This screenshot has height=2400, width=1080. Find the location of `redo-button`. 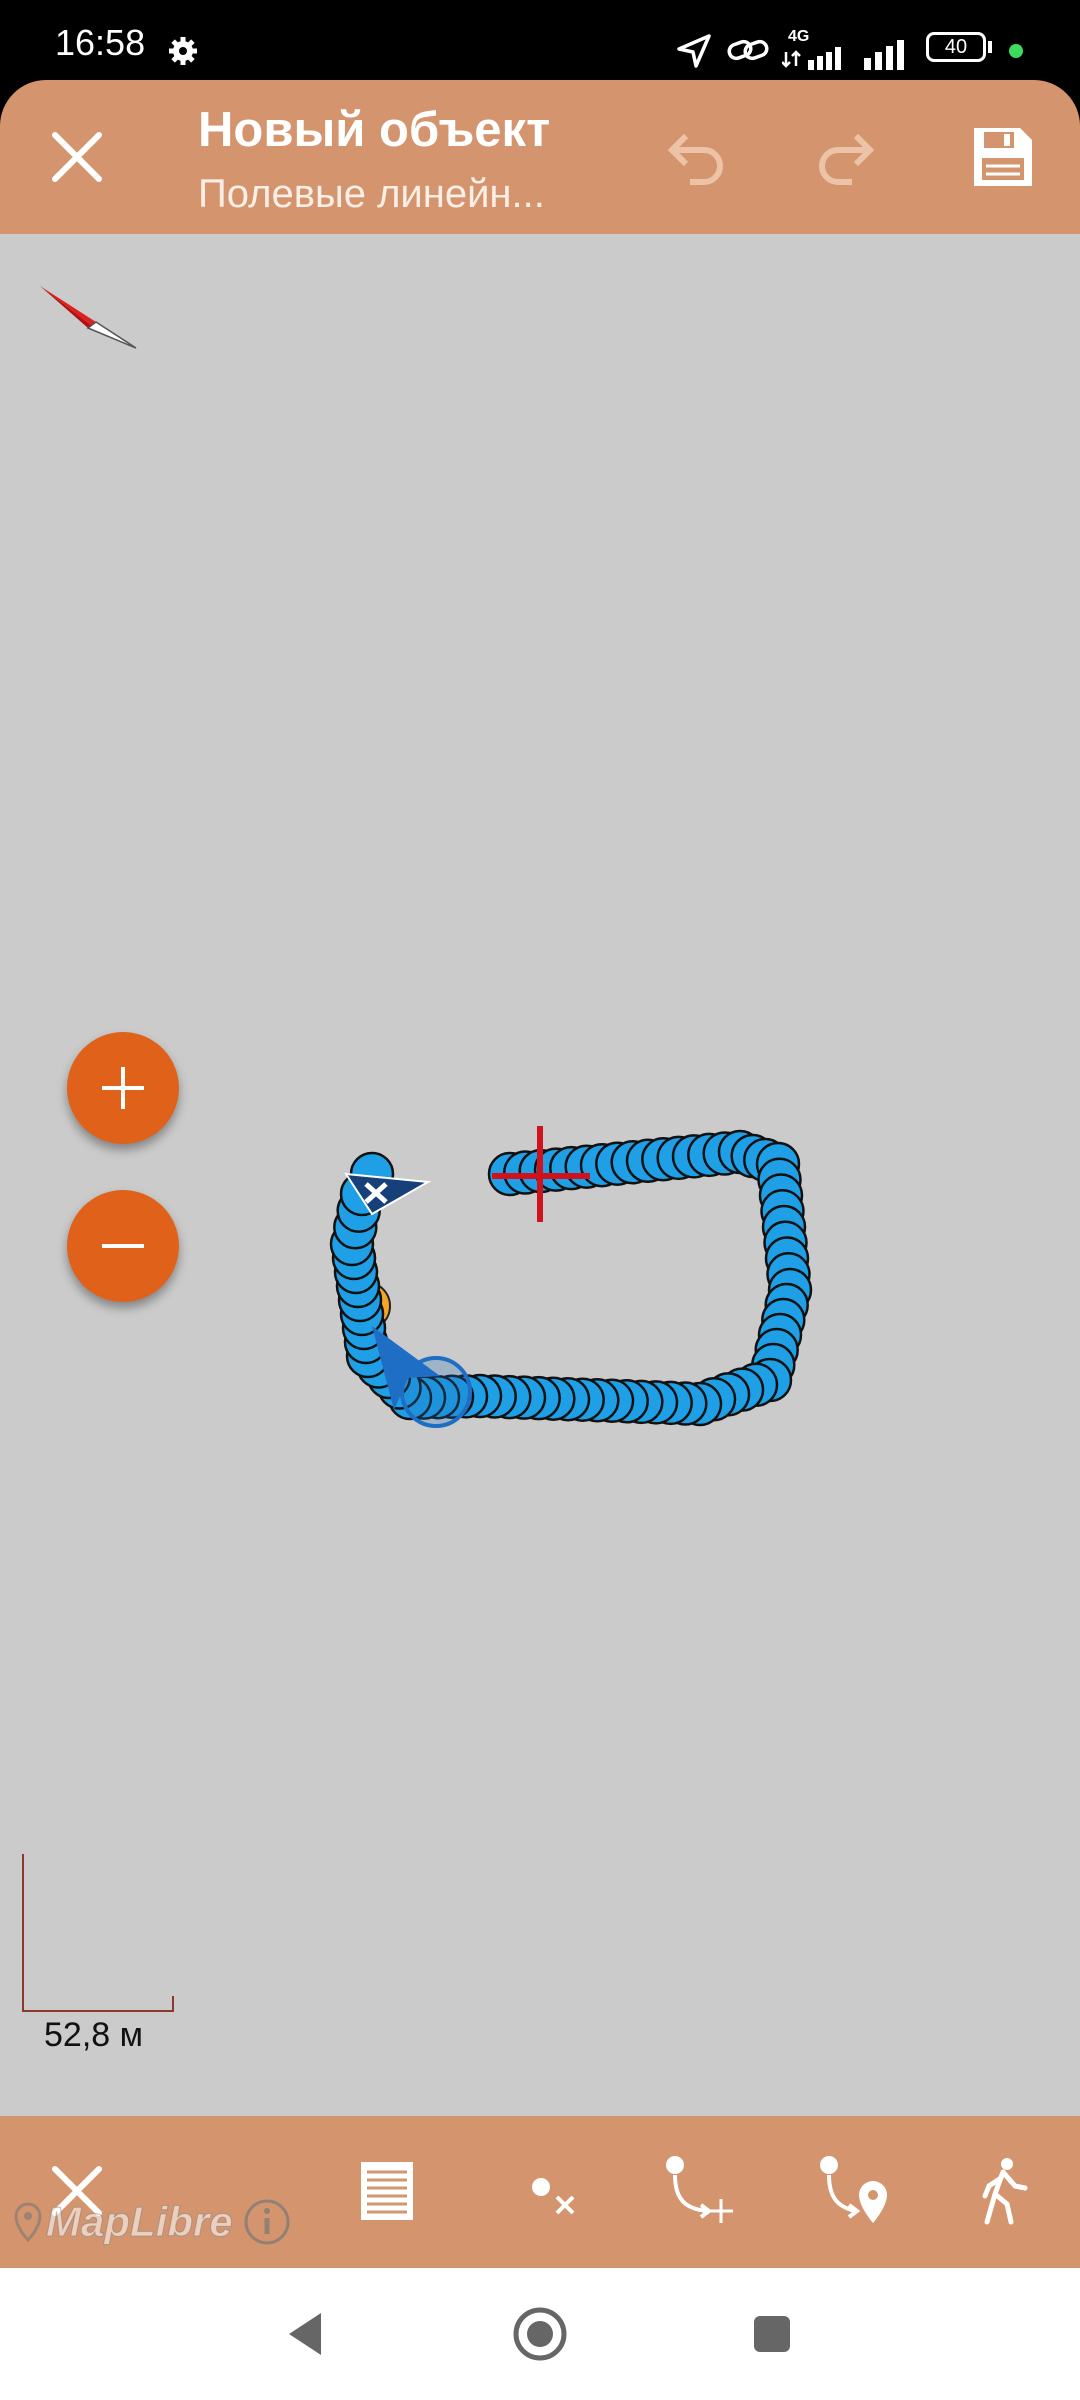

redo-button is located at coordinates (847, 157).